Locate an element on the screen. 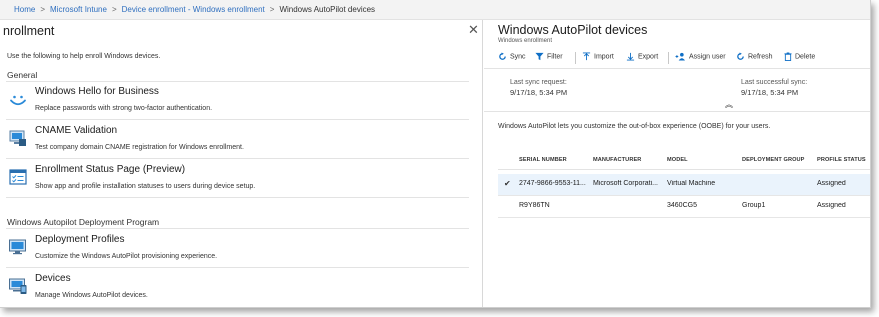 The height and width of the screenshot is (317, 879). trash-icon is located at coordinates (788, 56).